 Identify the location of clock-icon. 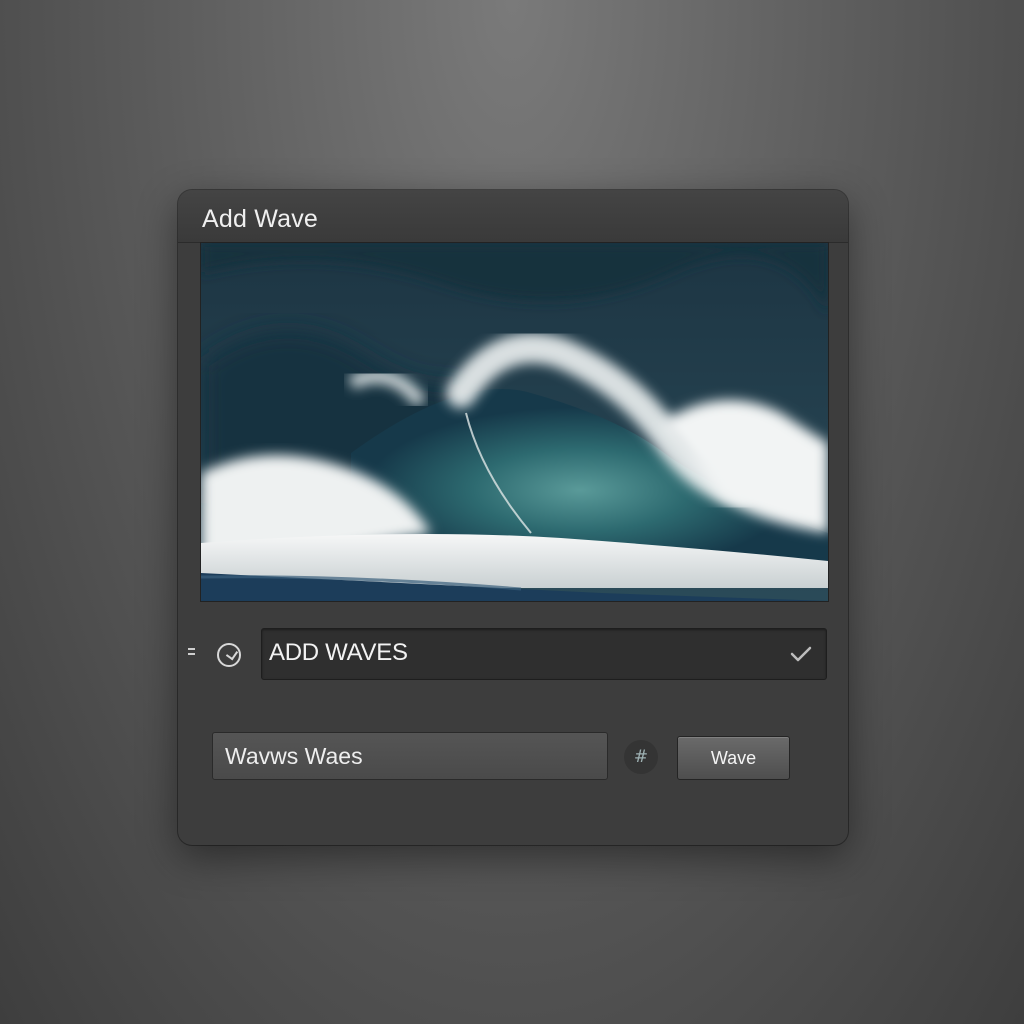
(229, 655).